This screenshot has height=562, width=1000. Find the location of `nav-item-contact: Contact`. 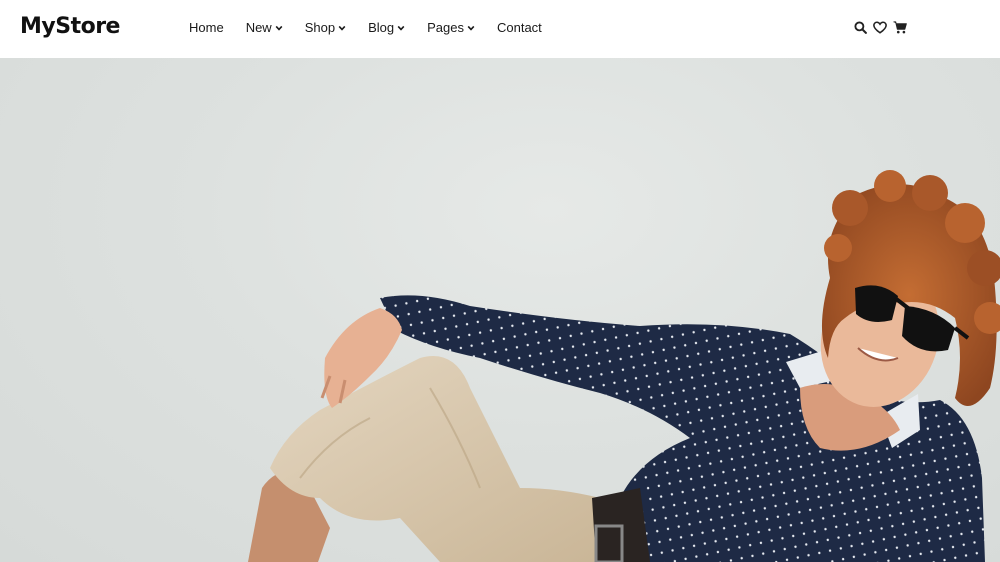

nav-item-contact: Contact is located at coordinates (519, 27).